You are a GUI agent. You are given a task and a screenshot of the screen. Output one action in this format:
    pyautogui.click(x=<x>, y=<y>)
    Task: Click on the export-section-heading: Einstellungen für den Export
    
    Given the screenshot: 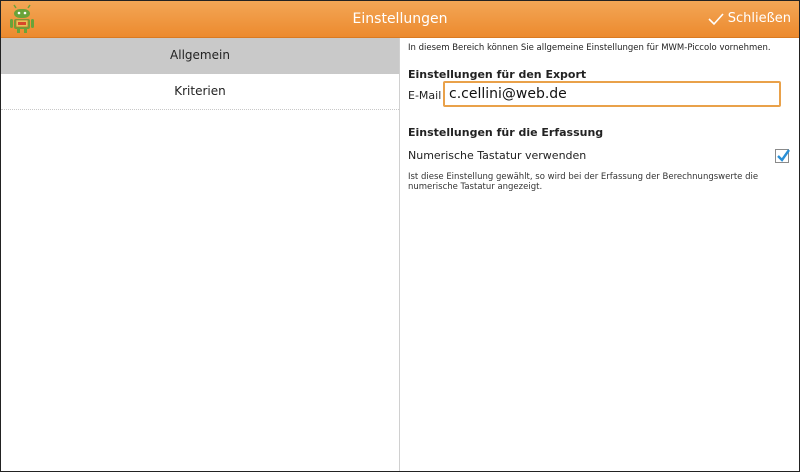 What is the action you would take?
    pyautogui.click(x=497, y=74)
    